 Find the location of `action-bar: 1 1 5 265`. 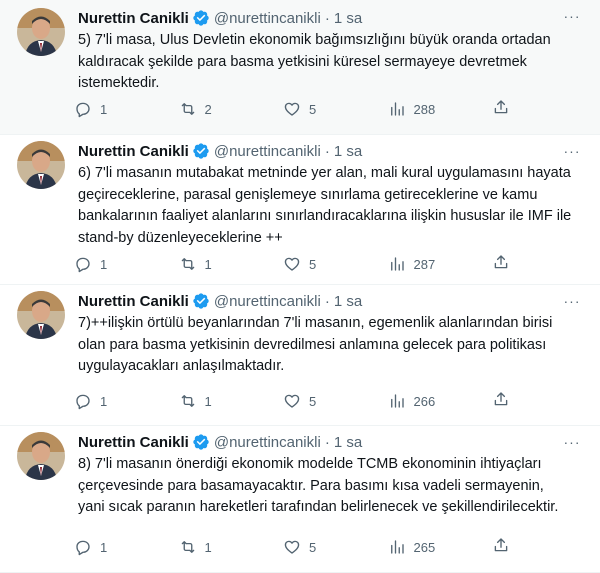

action-bar: 1 1 5 265 is located at coordinates (292, 547).